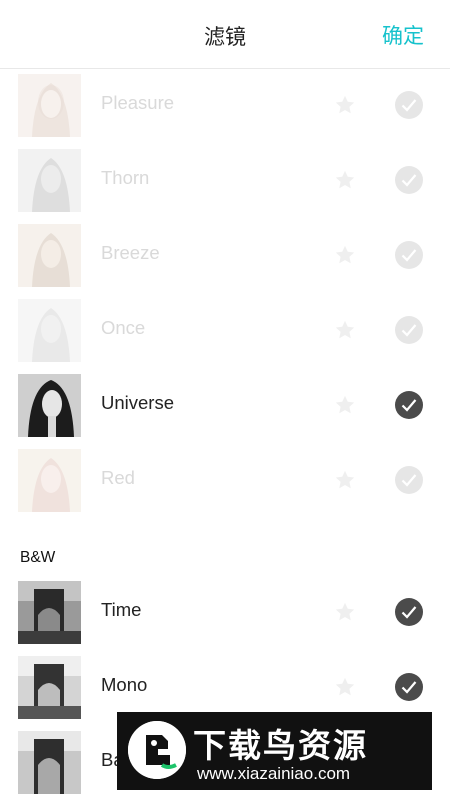 This screenshot has width=450, height=800. I want to click on filter-label: Time, so click(121, 609).